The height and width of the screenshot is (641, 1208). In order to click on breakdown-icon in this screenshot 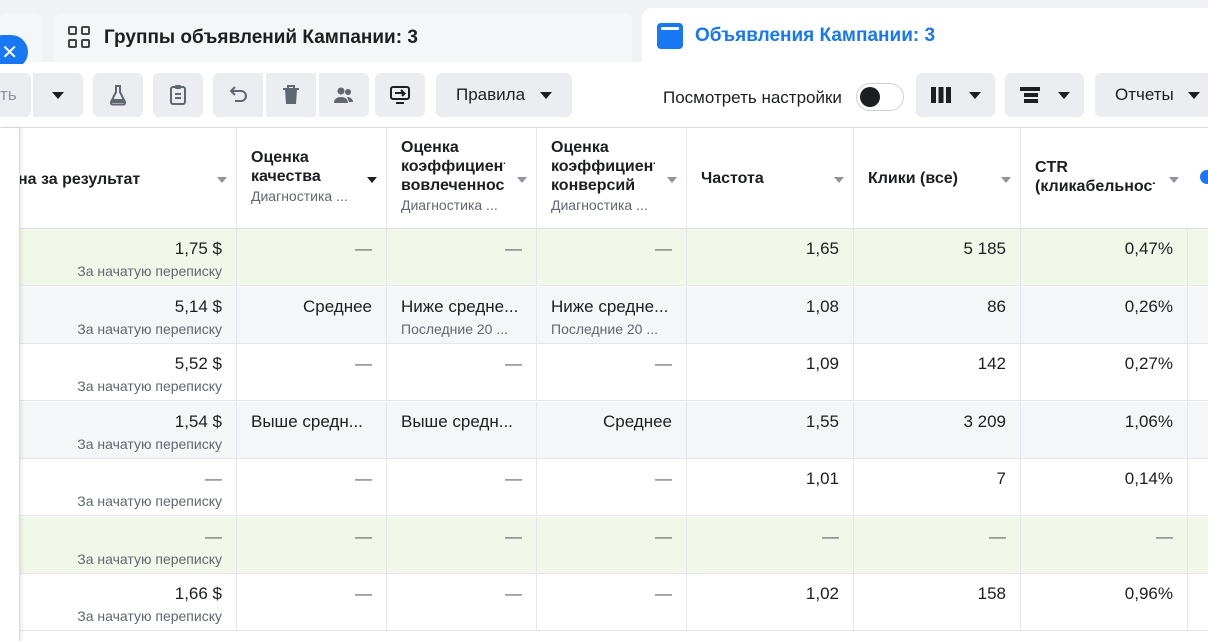, I will do `click(1030, 95)`.